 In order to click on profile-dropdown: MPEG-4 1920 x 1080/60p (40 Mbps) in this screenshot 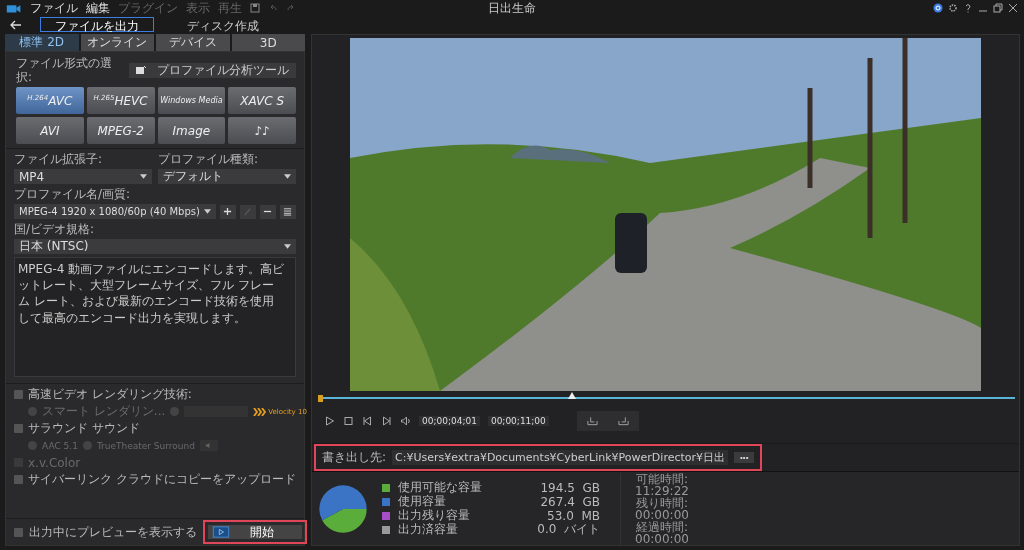, I will do `click(115, 211)`.